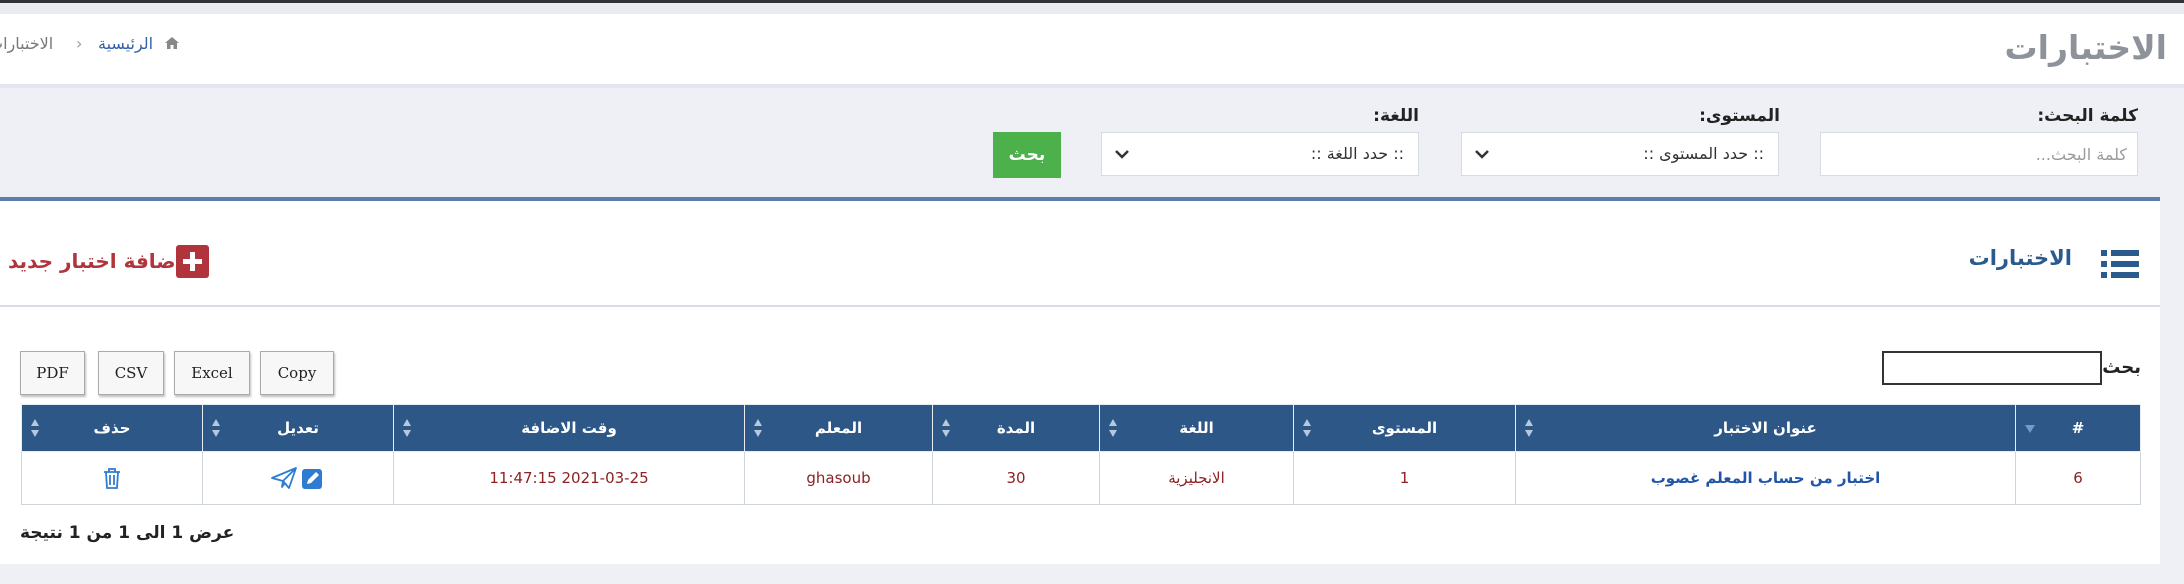  I want to click on plus-icon, so click(192, 261).